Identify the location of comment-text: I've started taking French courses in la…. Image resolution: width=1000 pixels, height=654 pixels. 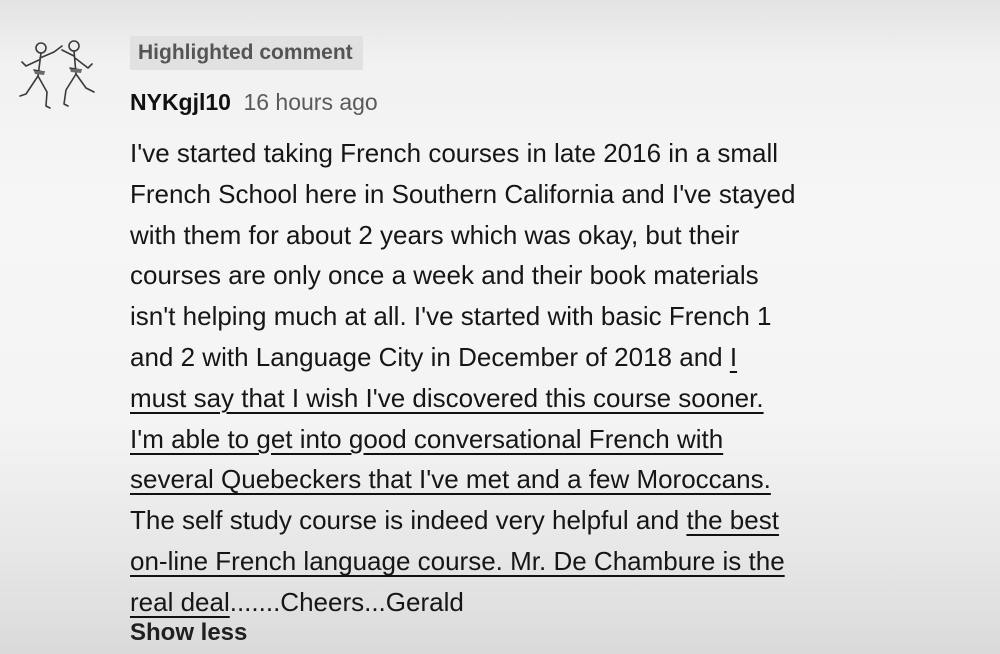
(454, 153).